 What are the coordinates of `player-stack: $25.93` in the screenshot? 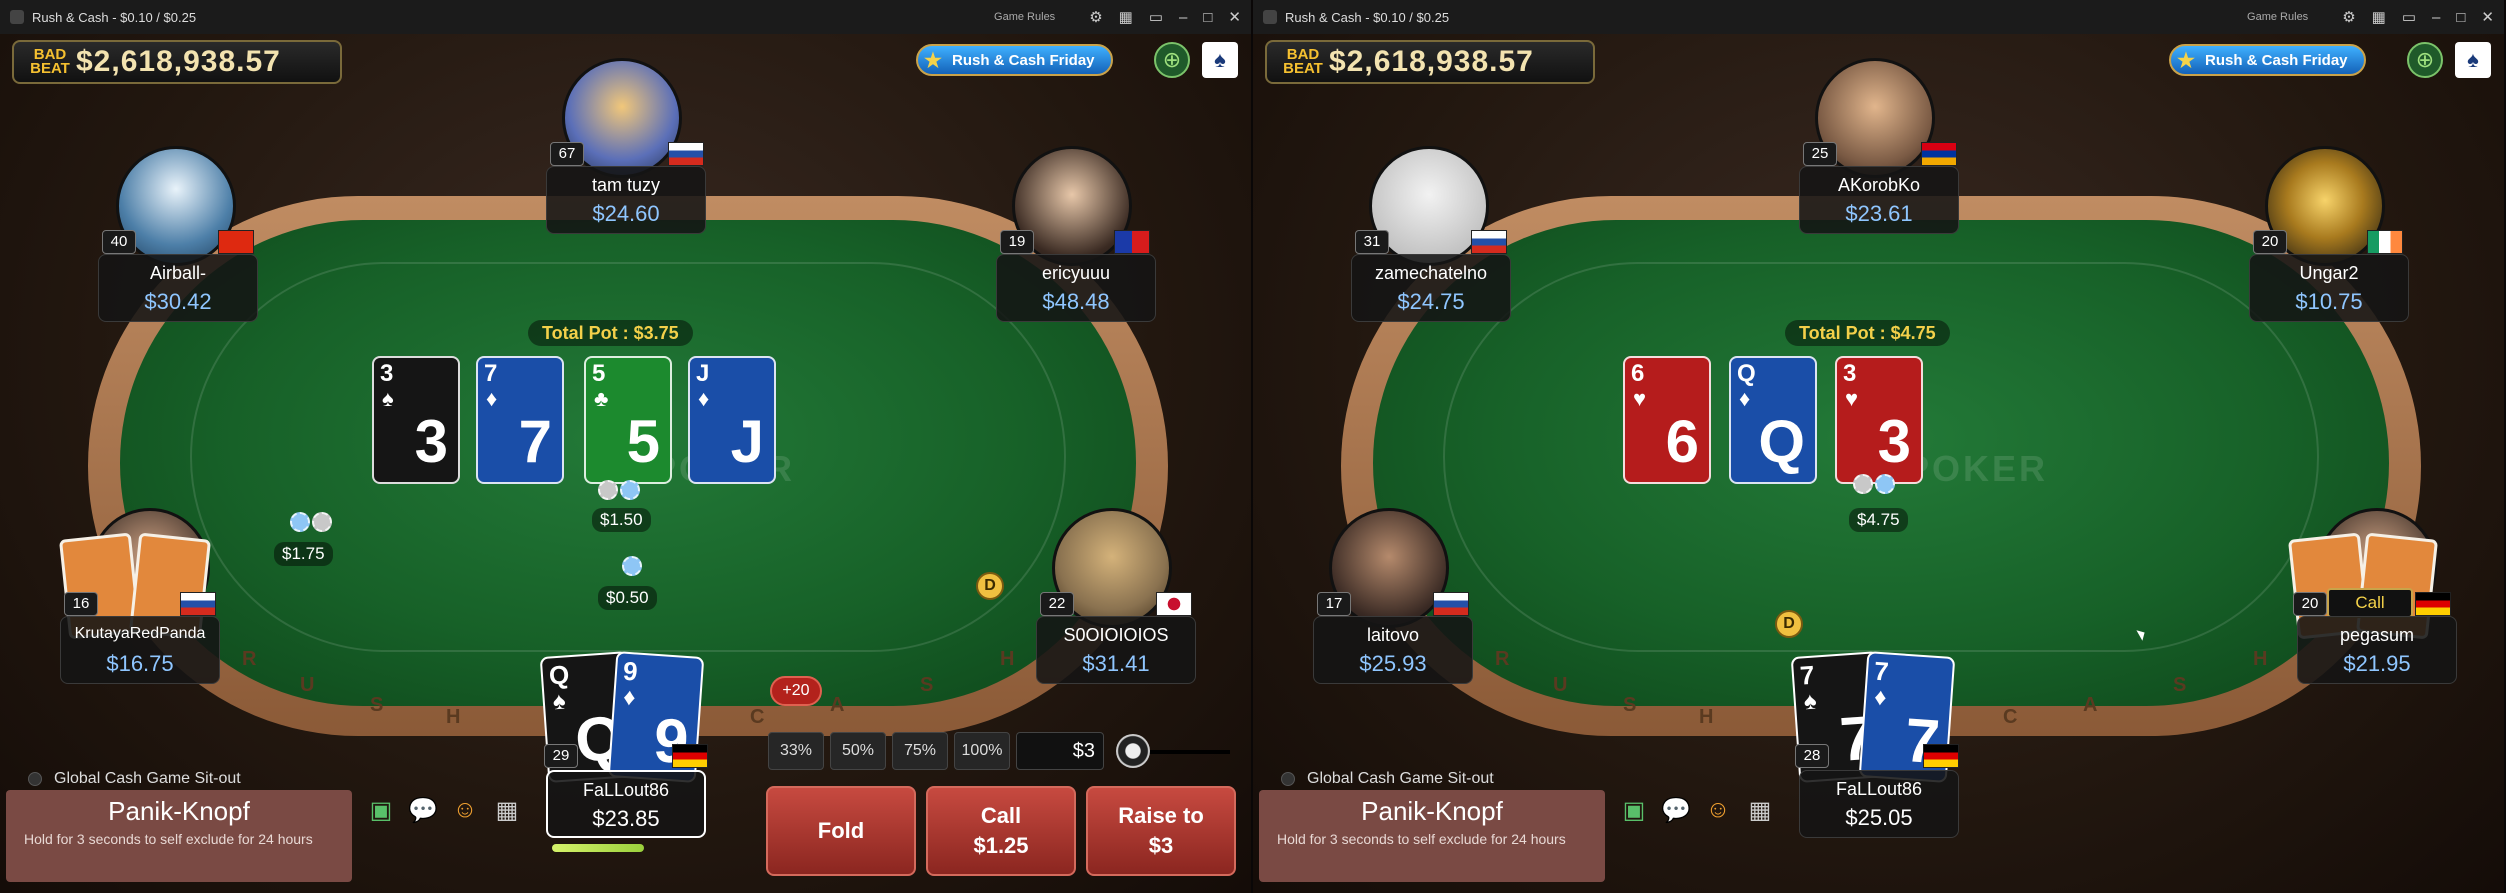 It's located at (1393, 663).